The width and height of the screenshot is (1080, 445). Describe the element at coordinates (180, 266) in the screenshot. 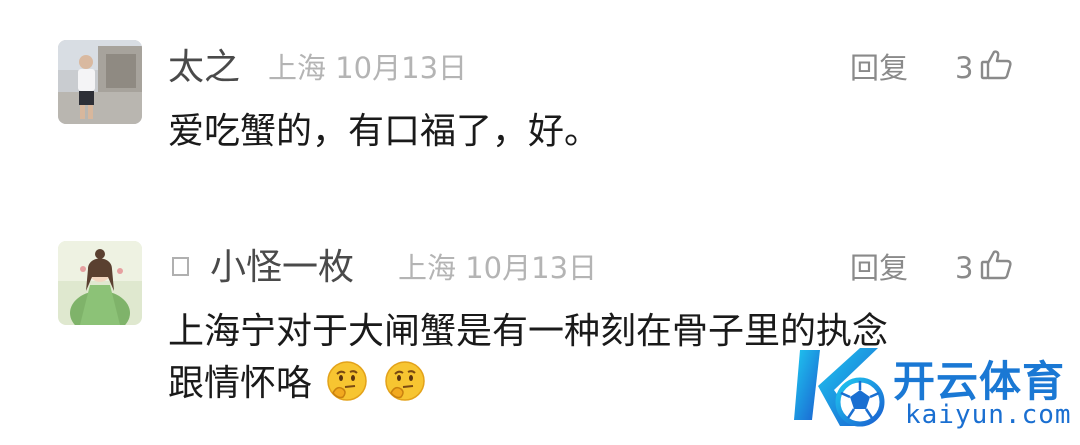

I see `checkbox-icon` at that location.